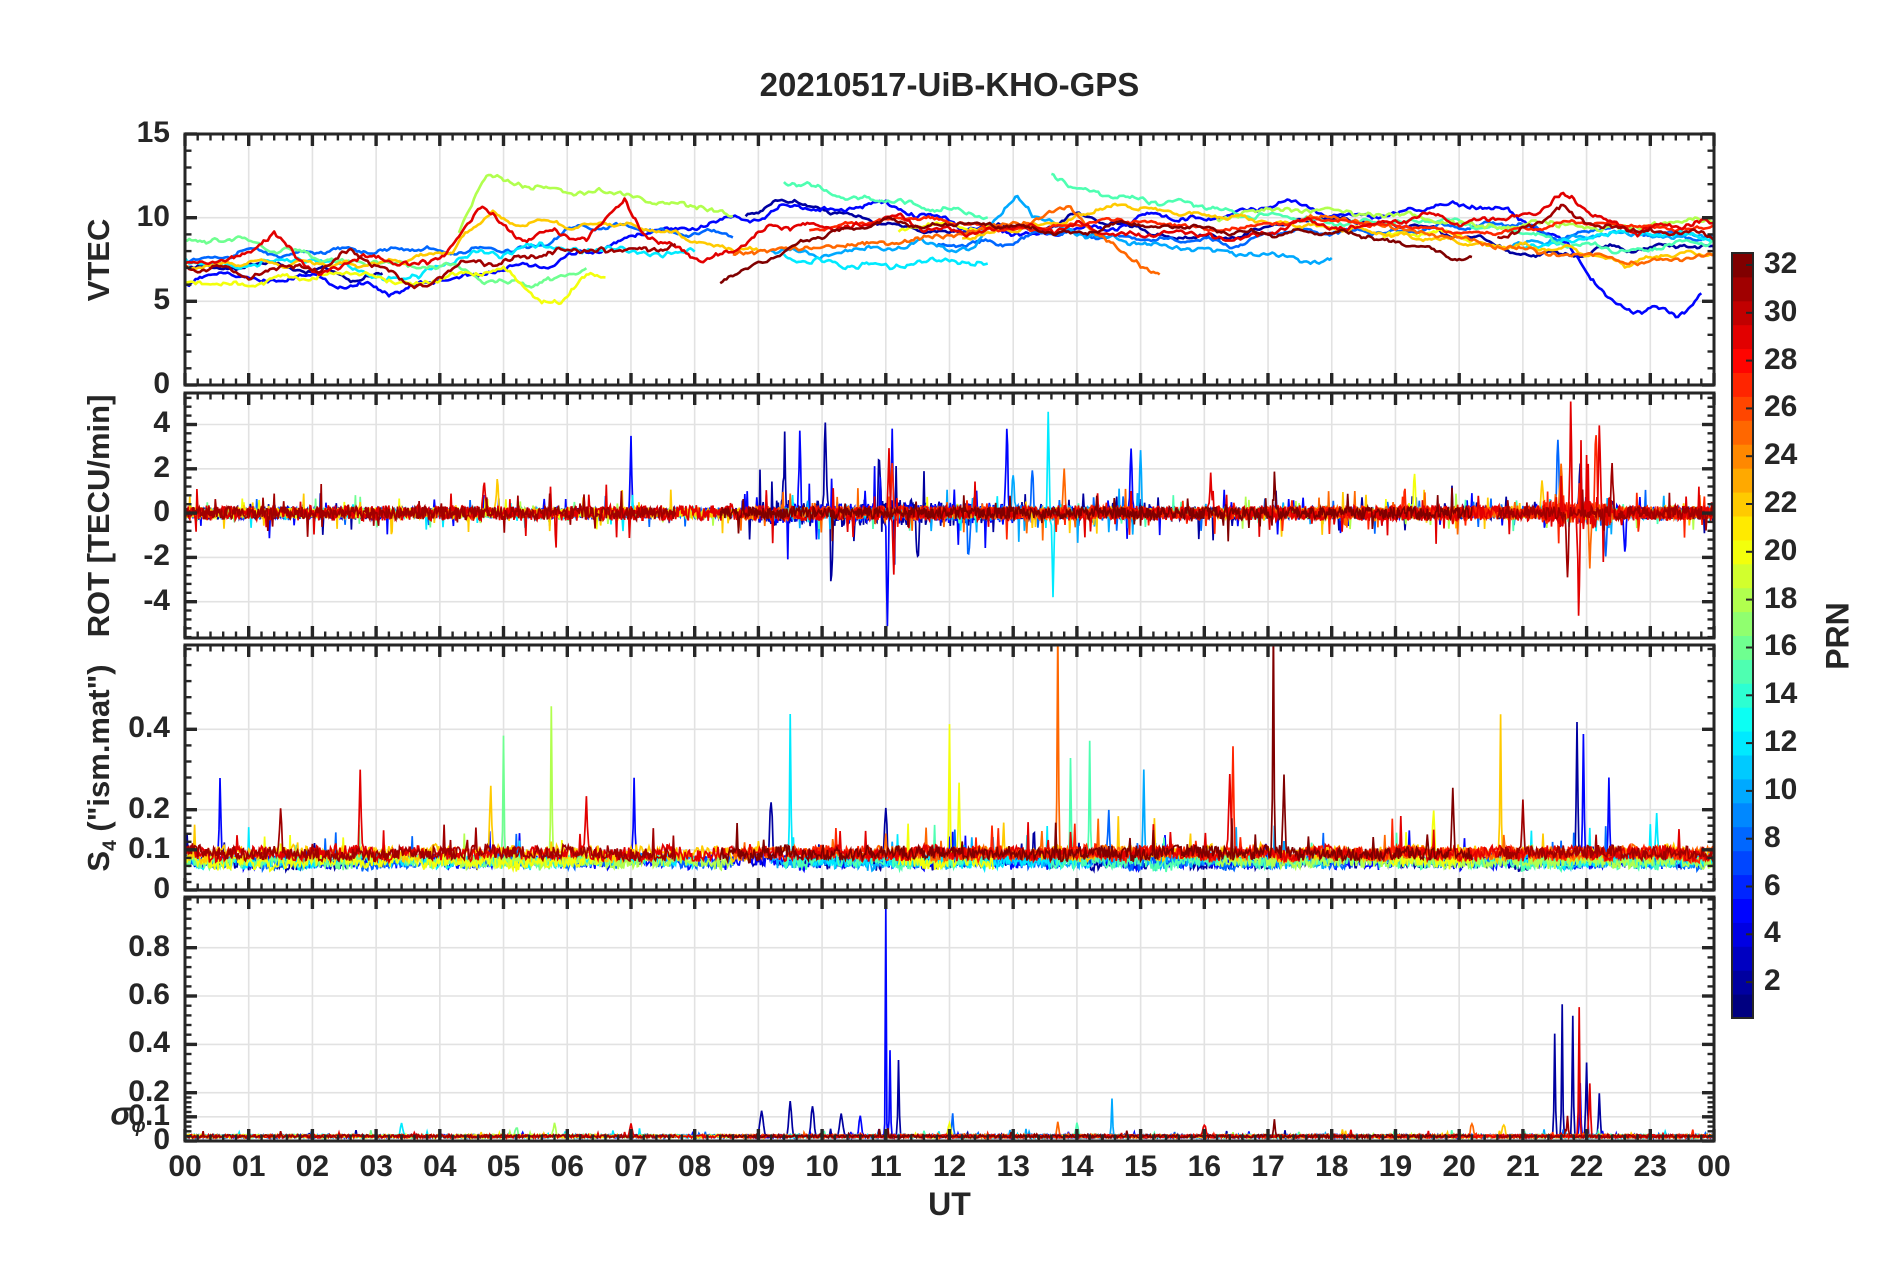 This screenshot has width=1902, height=1272. Describe the element at coordinates (1781, 646) in the screenshot. I see `colorbar-tick-label: 16` at that location.